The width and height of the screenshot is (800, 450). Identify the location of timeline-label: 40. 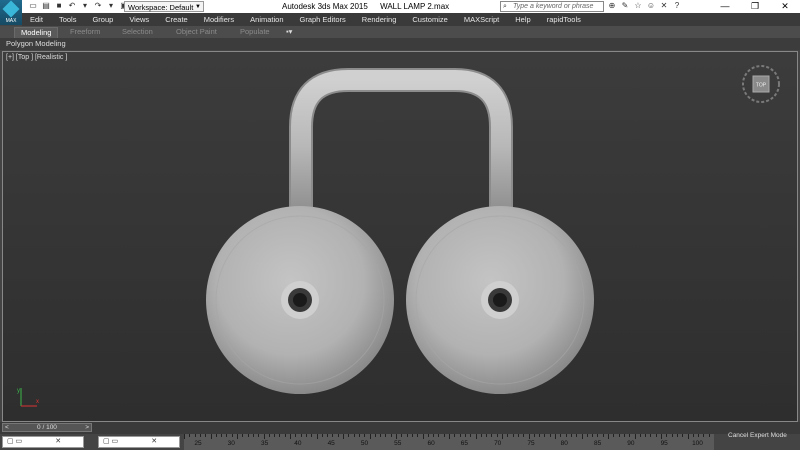
(298, 443).